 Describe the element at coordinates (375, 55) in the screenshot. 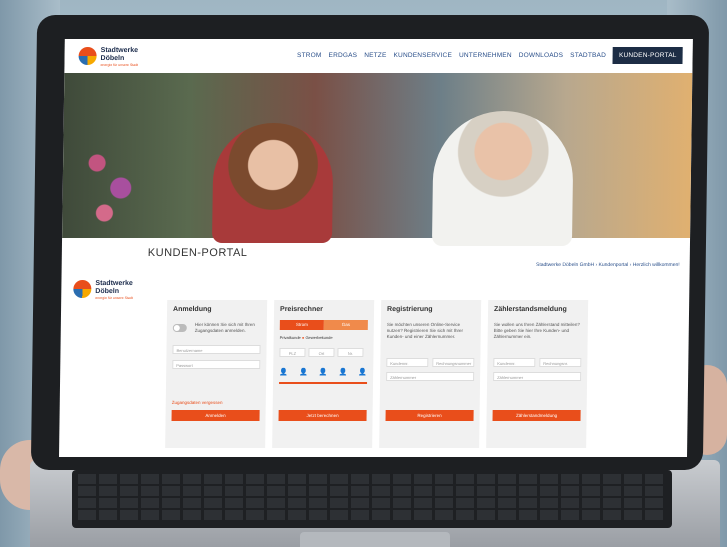

I see `nav-netze: NETZE` at that location.